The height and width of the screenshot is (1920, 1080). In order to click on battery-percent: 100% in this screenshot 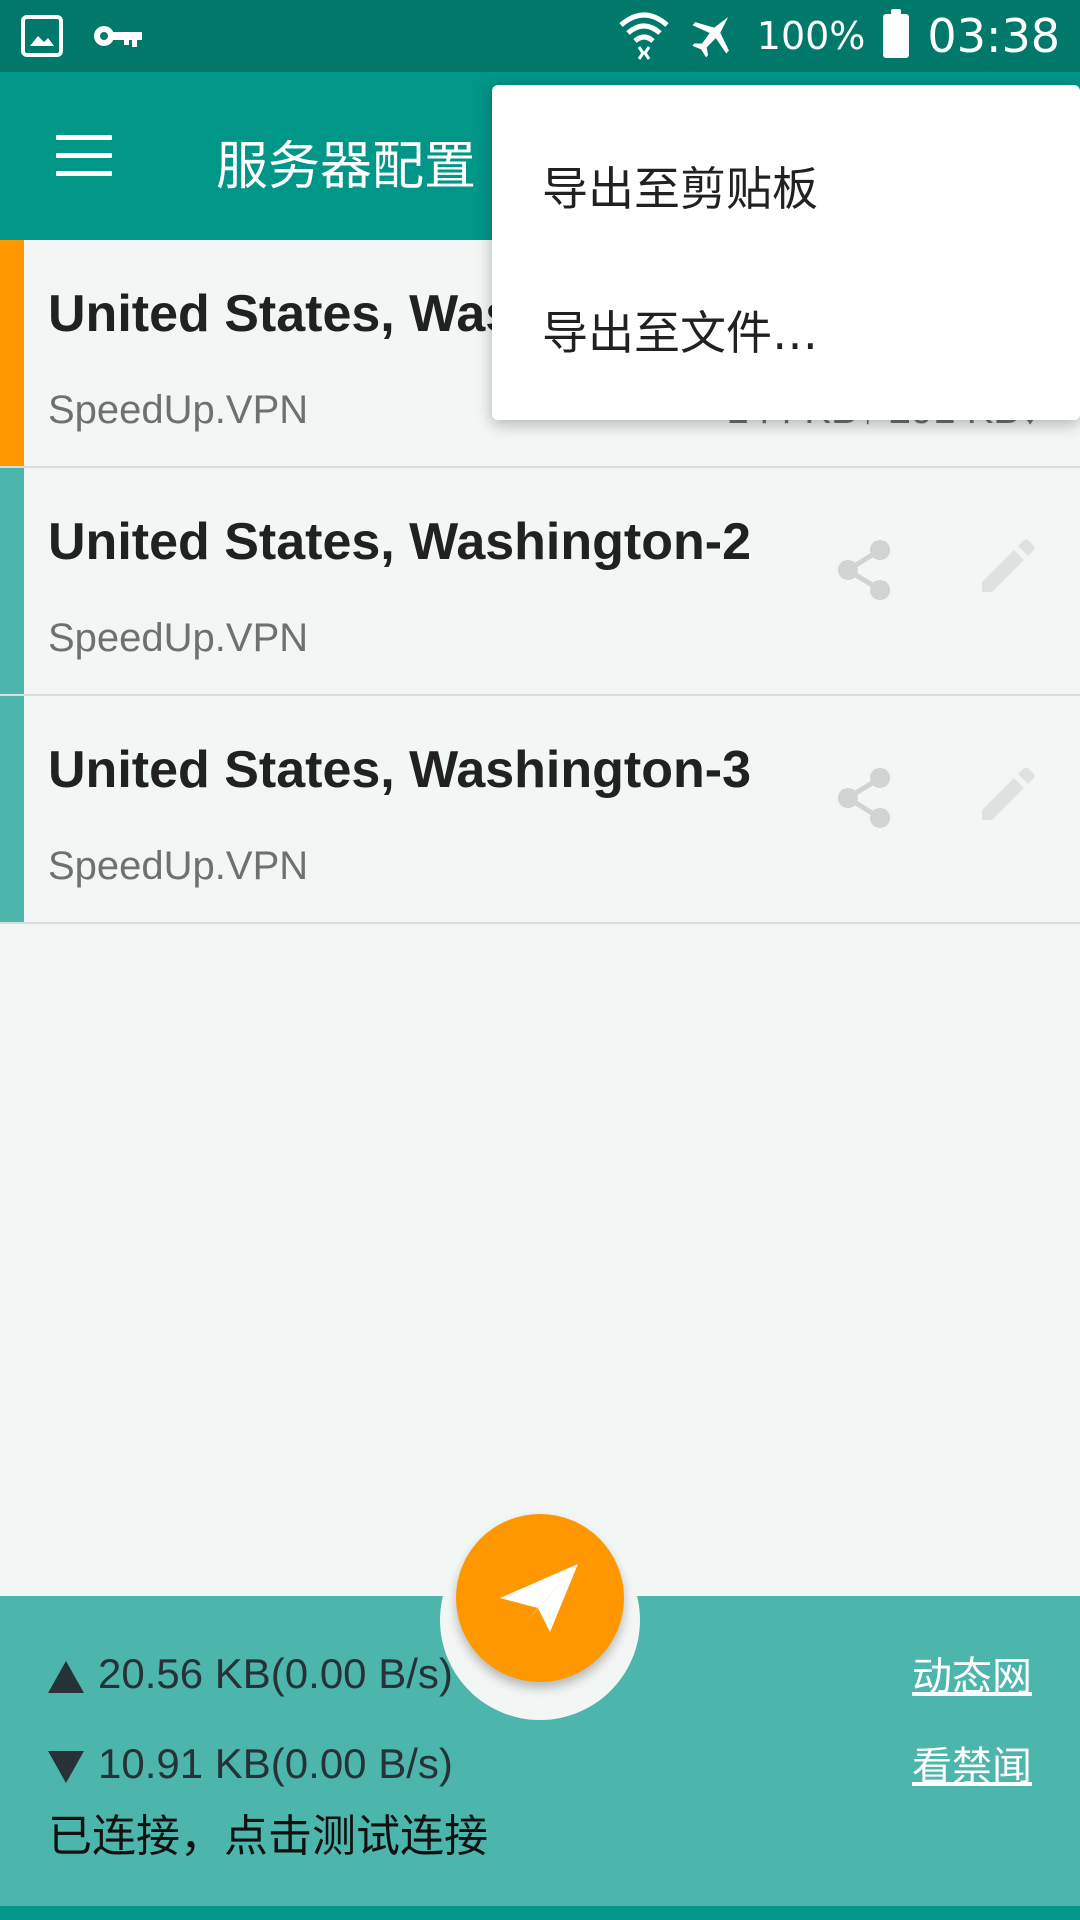, I will do `click(811, 36)`.